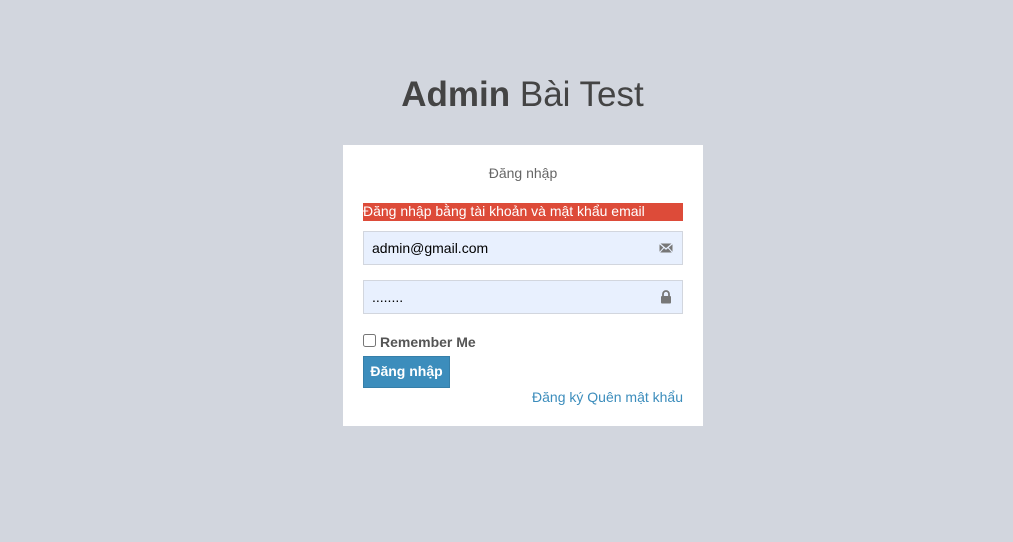 The image size is (1013, 542). What do you see at coordinates (523, 173) in the screenshot?
I see `login-box-message: Đăng nhập` at bounding box center [523, 173].